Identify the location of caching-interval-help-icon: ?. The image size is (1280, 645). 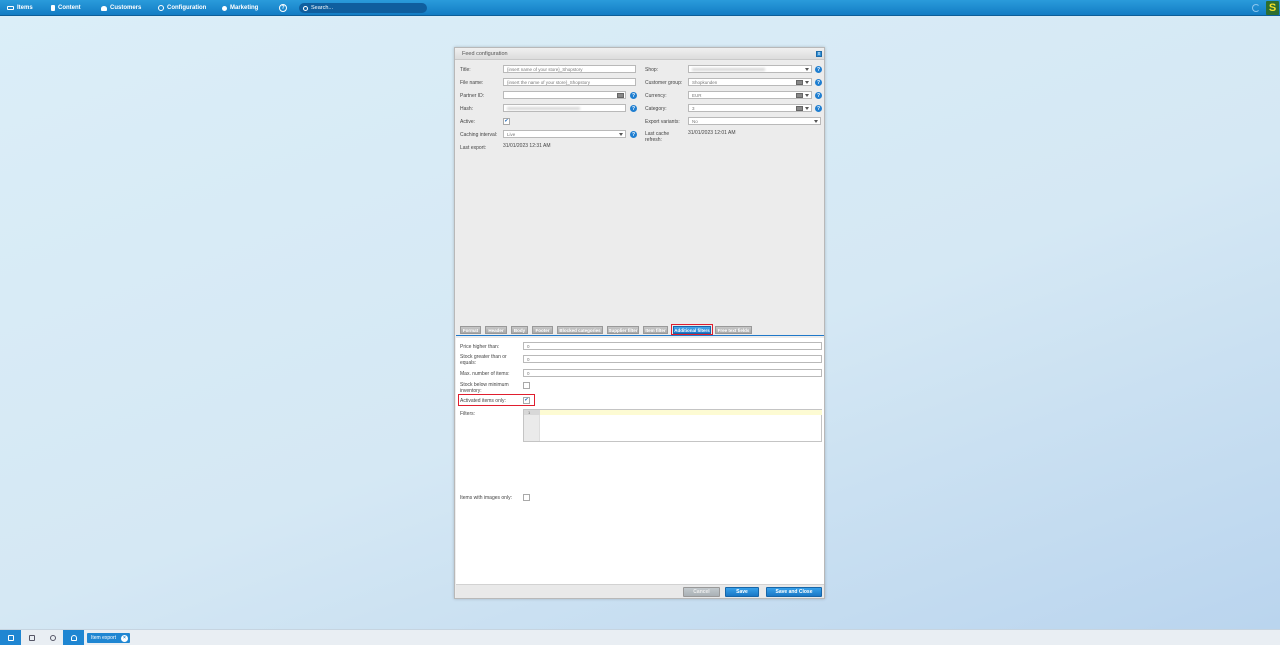
(633, 134).